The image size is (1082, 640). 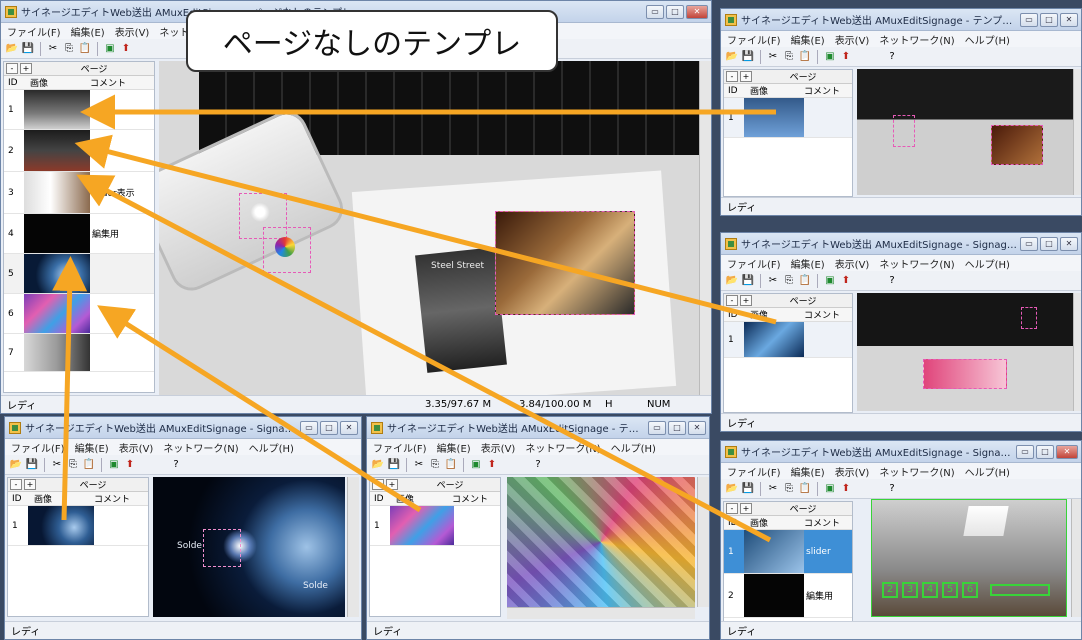 I want to click on preview-canvas, so click(x=965, y=132).